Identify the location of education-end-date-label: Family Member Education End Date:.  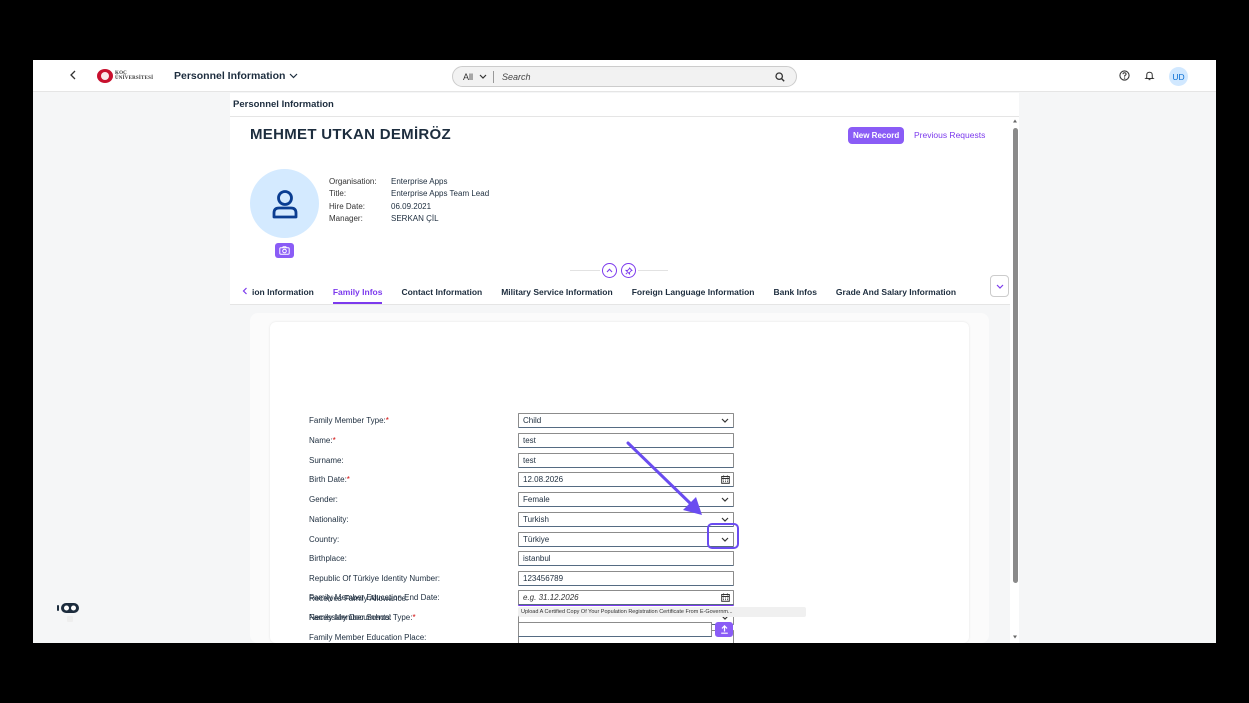
(374, 597).